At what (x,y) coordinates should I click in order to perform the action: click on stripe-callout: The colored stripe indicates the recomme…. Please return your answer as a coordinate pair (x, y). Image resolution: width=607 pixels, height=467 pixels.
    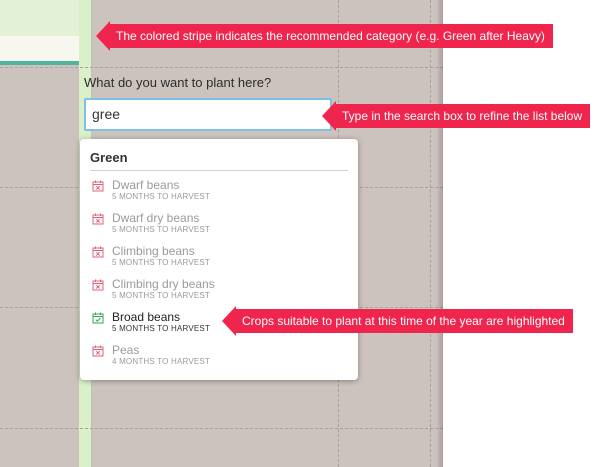
    Looking at the image, I should click on (324, 36).